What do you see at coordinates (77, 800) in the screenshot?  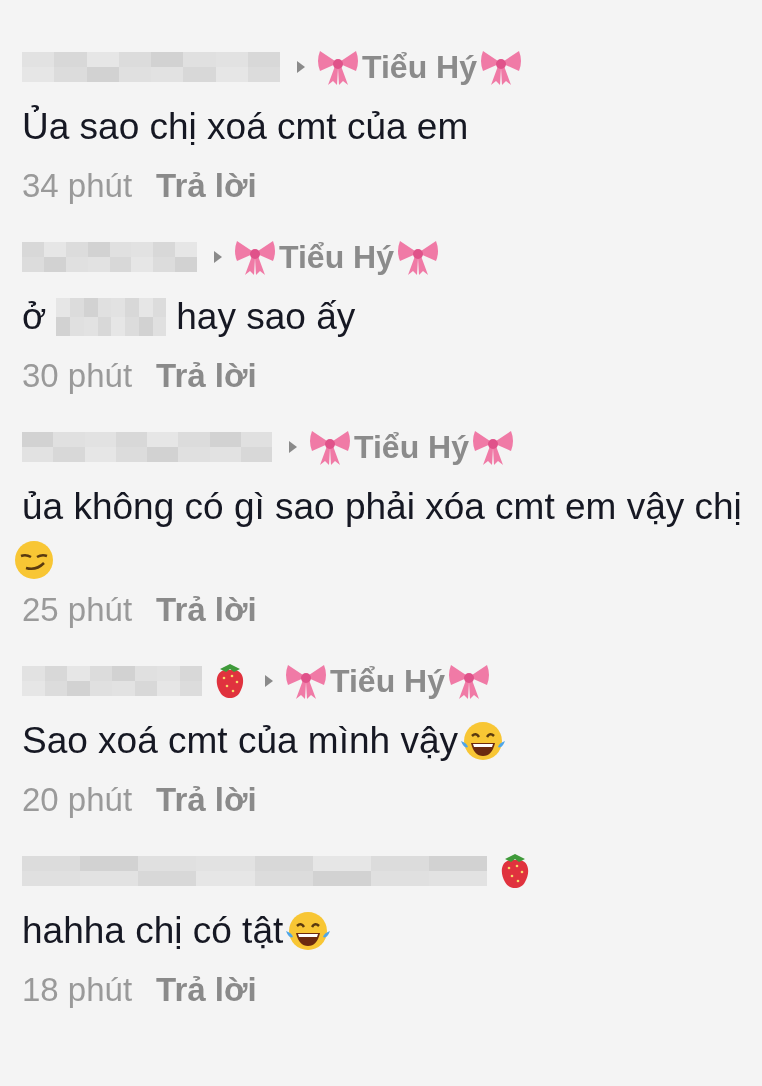 I see `comment-time: 20 phút` at bounding box center [77, 800].